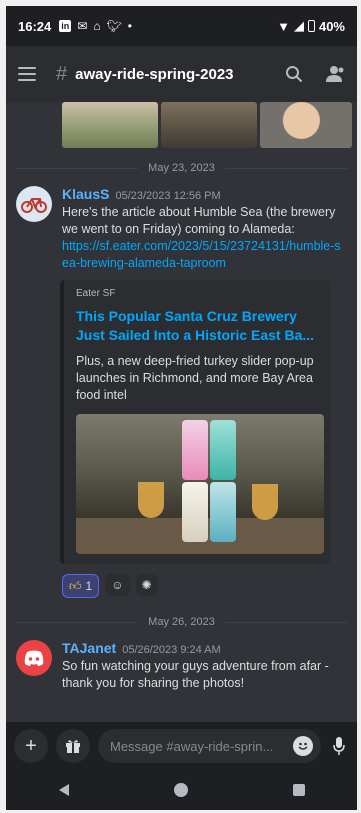 Image resolution: width=361 pixels, height=813 pixels. What do you see at coordinates (114, 26) in the screenshot?
I see `twitter-icon: 🐦︎` at bounding box center [114, 26].